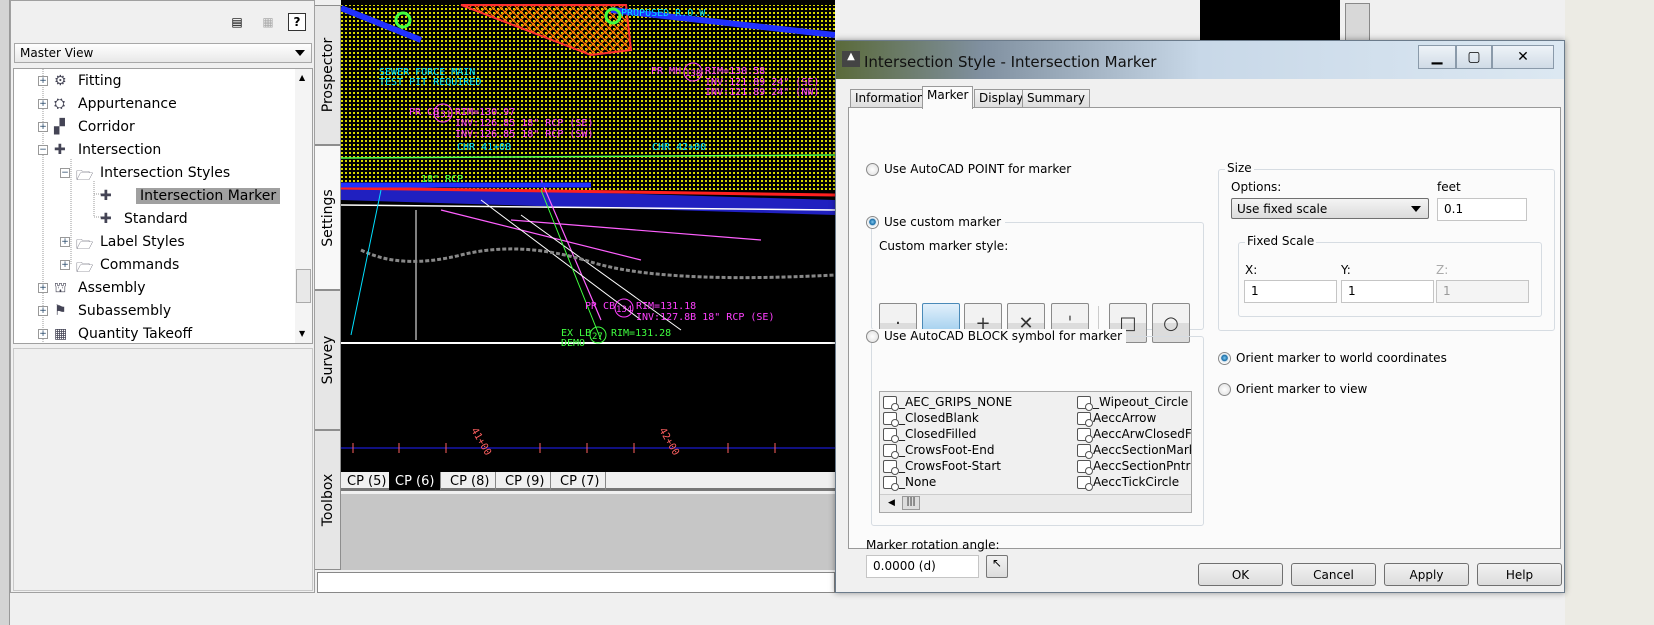 Image resolution: width=1654 pixels, height=625 pixels. What do you see at coordinates (303, 286) in the screenshot?
I see `scroll-thumb` at bounding box center [303, 286].